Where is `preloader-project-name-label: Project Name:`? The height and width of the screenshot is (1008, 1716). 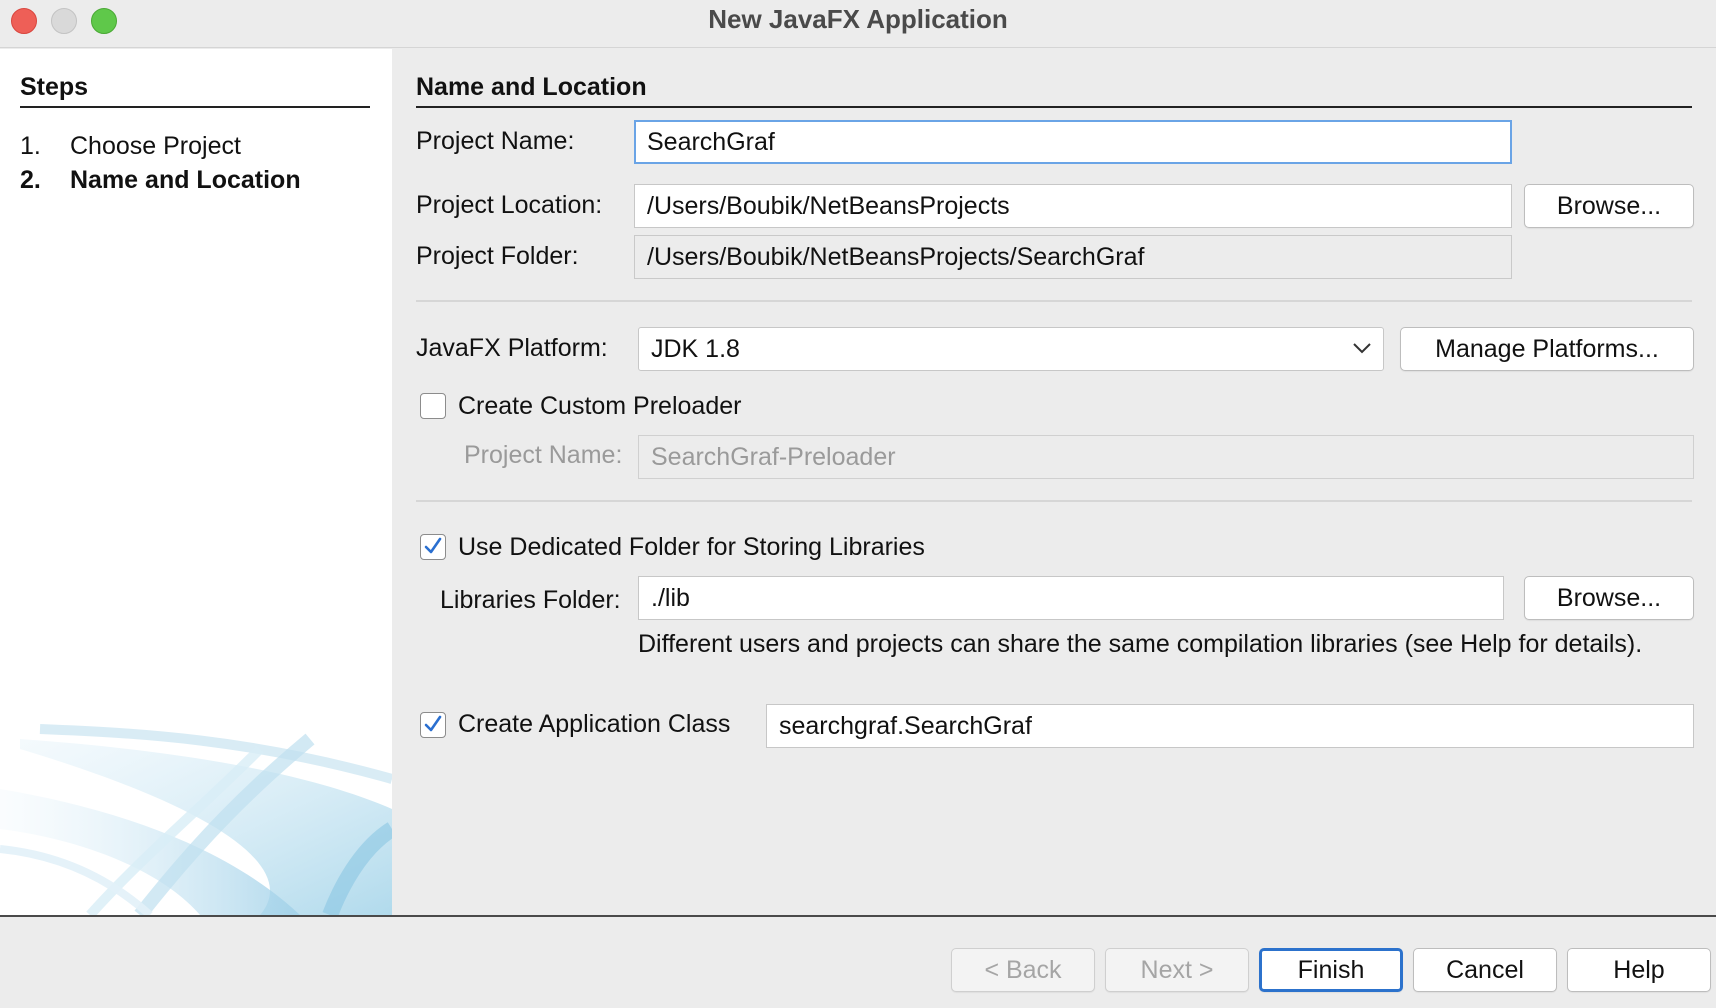 preloader-project-name-label: Project Name: is located at coordinates (543, 455).